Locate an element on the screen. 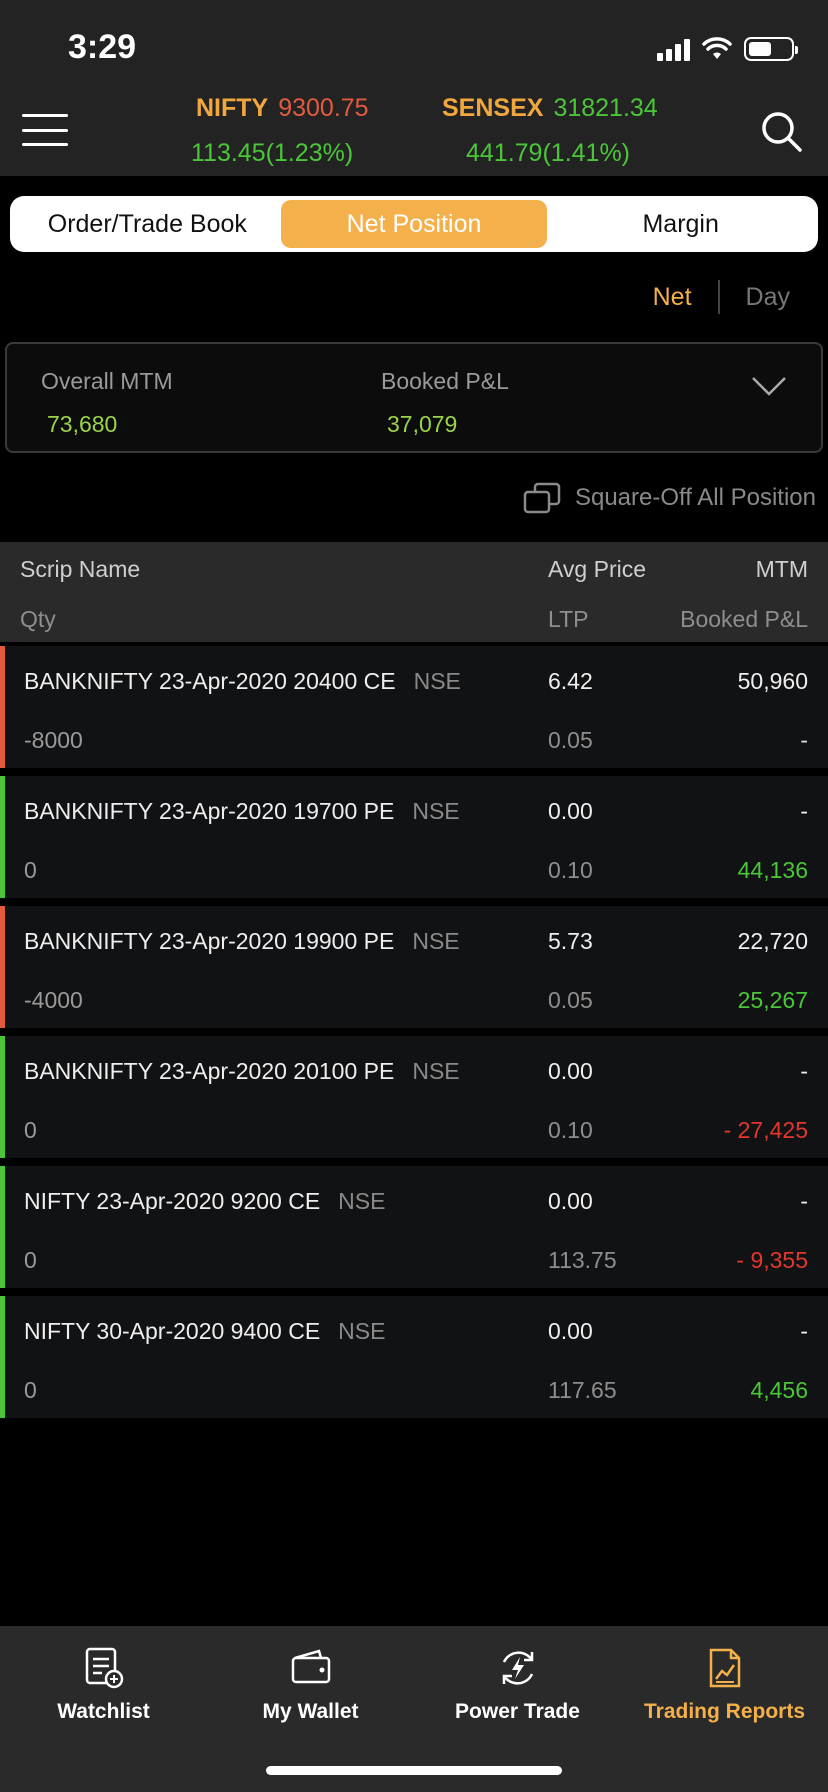 The height and width of the screenshot is (1792, 828). nav-my-wallet-label: My Wallet is located at coordinates (310, 1711).